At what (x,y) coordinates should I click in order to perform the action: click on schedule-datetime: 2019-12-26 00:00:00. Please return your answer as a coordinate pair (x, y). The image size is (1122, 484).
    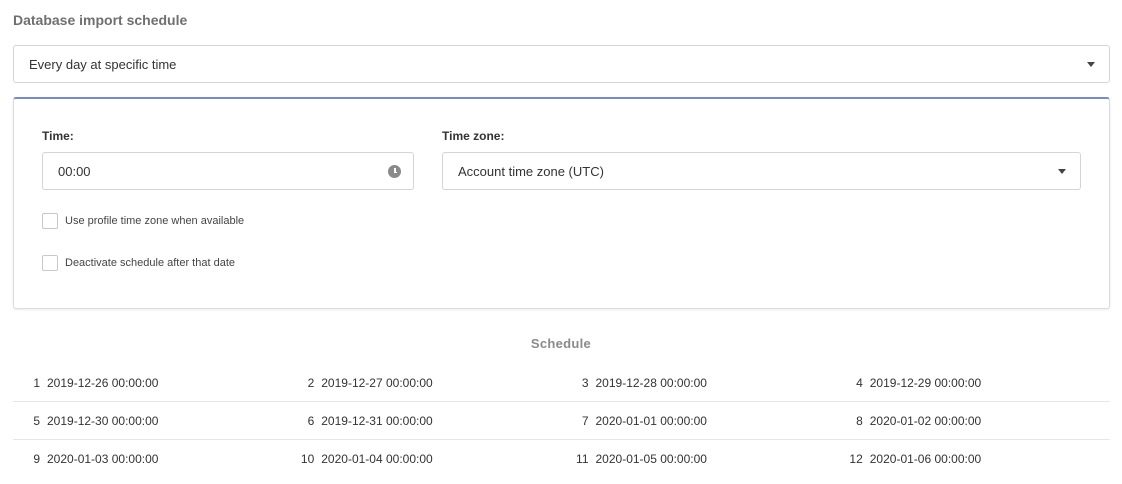
    Looking at the image, I should click on (103, 382).